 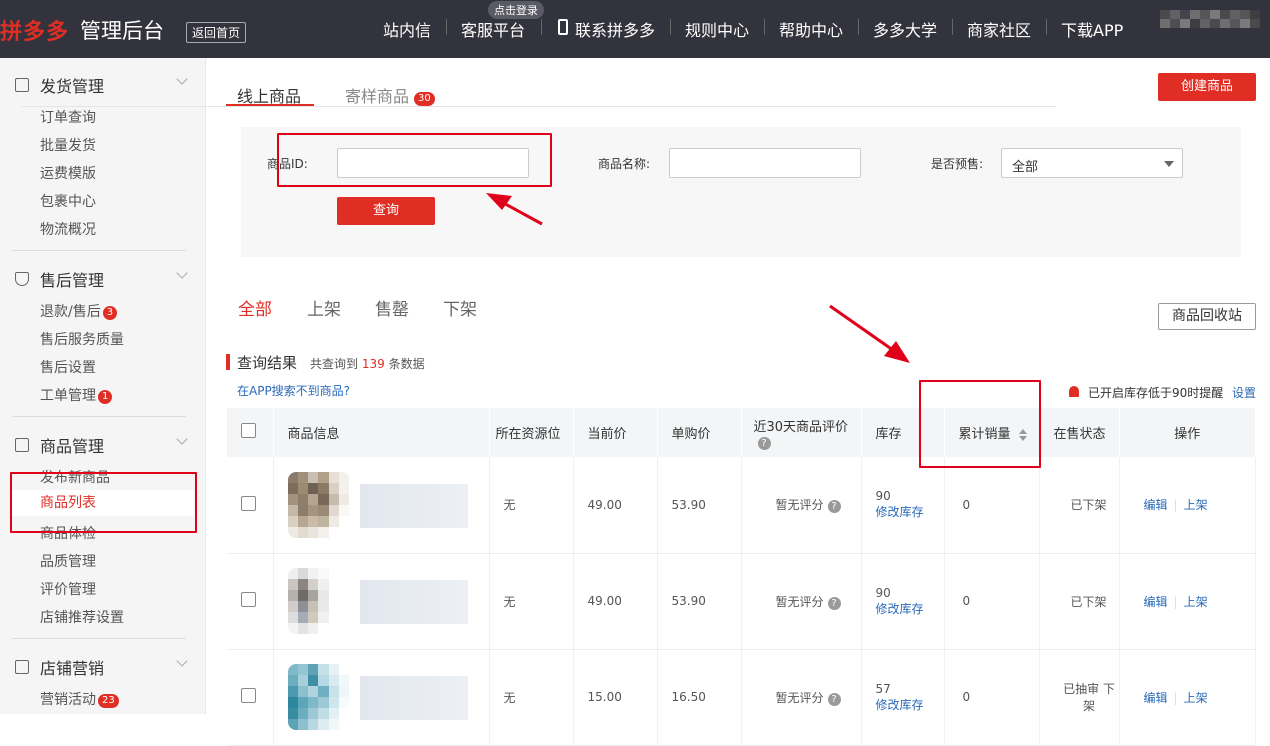 What do you see at coordinates (386, 211) in the screenshot?
I see `query-button: 查询` at bounding box center [386, 211].